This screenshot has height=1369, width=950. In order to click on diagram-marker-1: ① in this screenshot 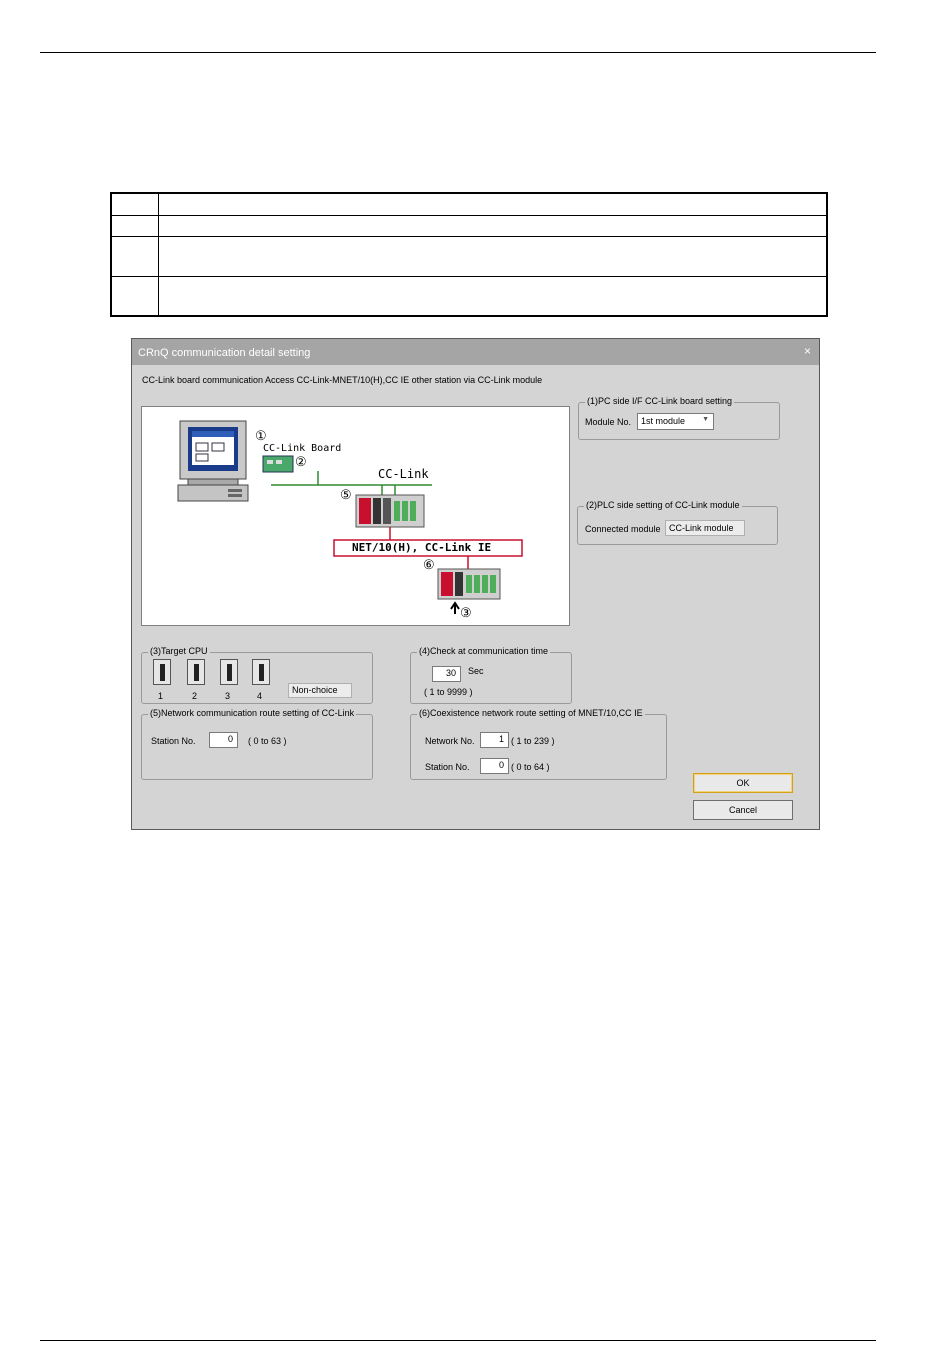, I will do `click(261, 435)`.